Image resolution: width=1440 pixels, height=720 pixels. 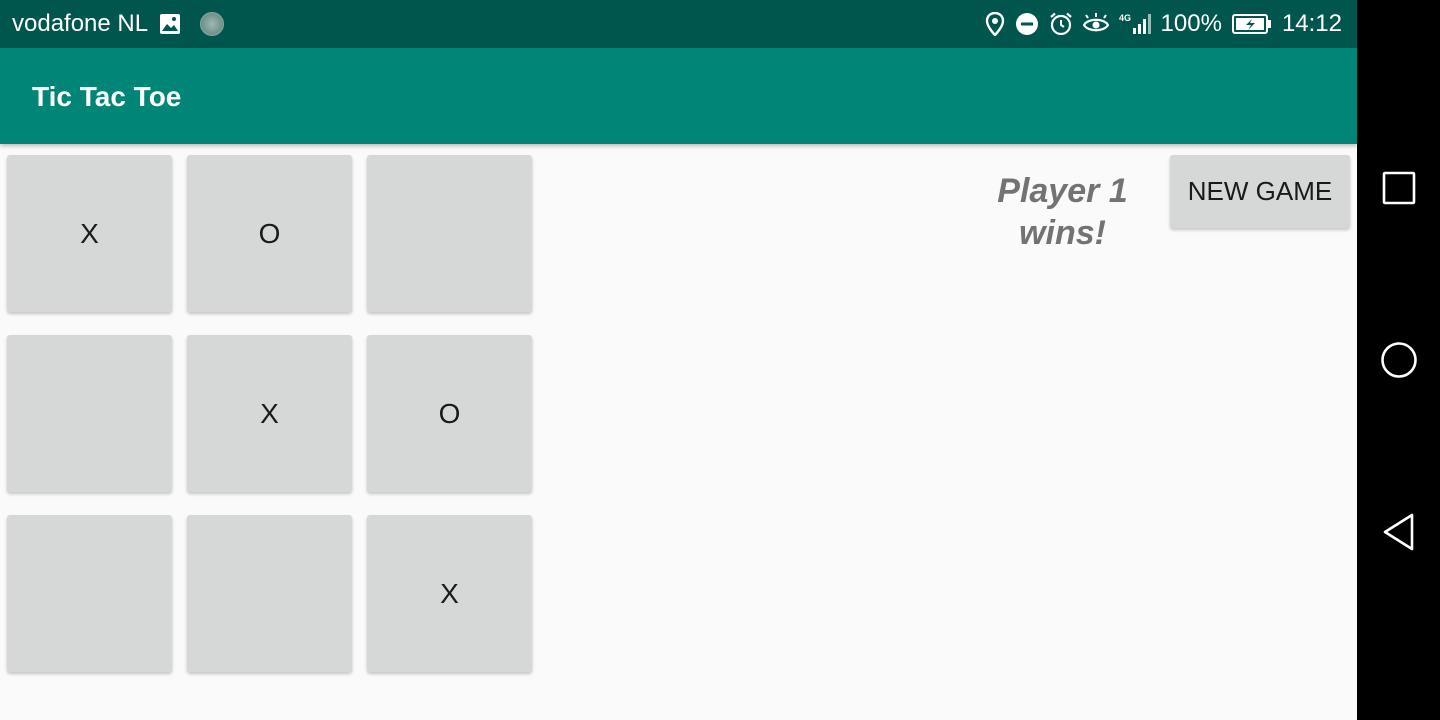 What do you see at coordinates (1125, 18) in the screenshot?
I see `svg-text: 4G` at bounding box center [1125, 18].